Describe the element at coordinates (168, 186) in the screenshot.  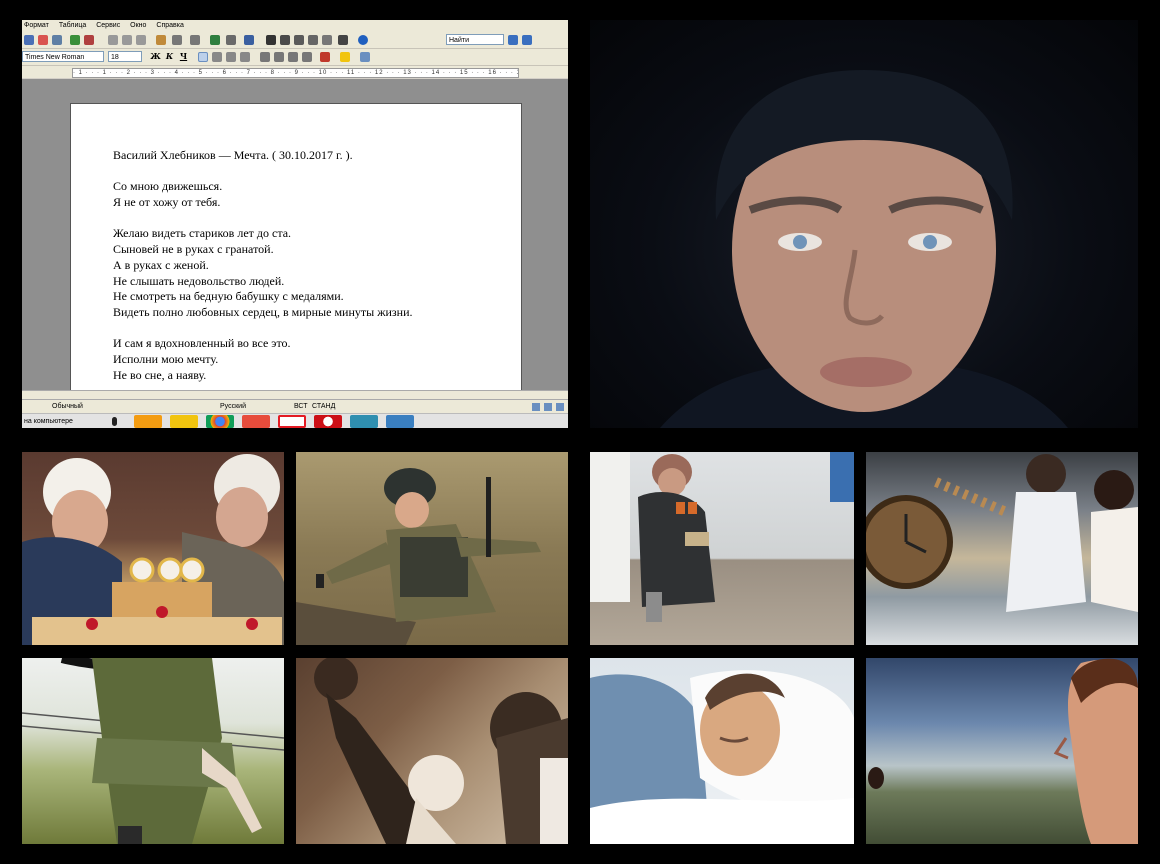
I see `poem-line: Со мною движешься.` at that location.